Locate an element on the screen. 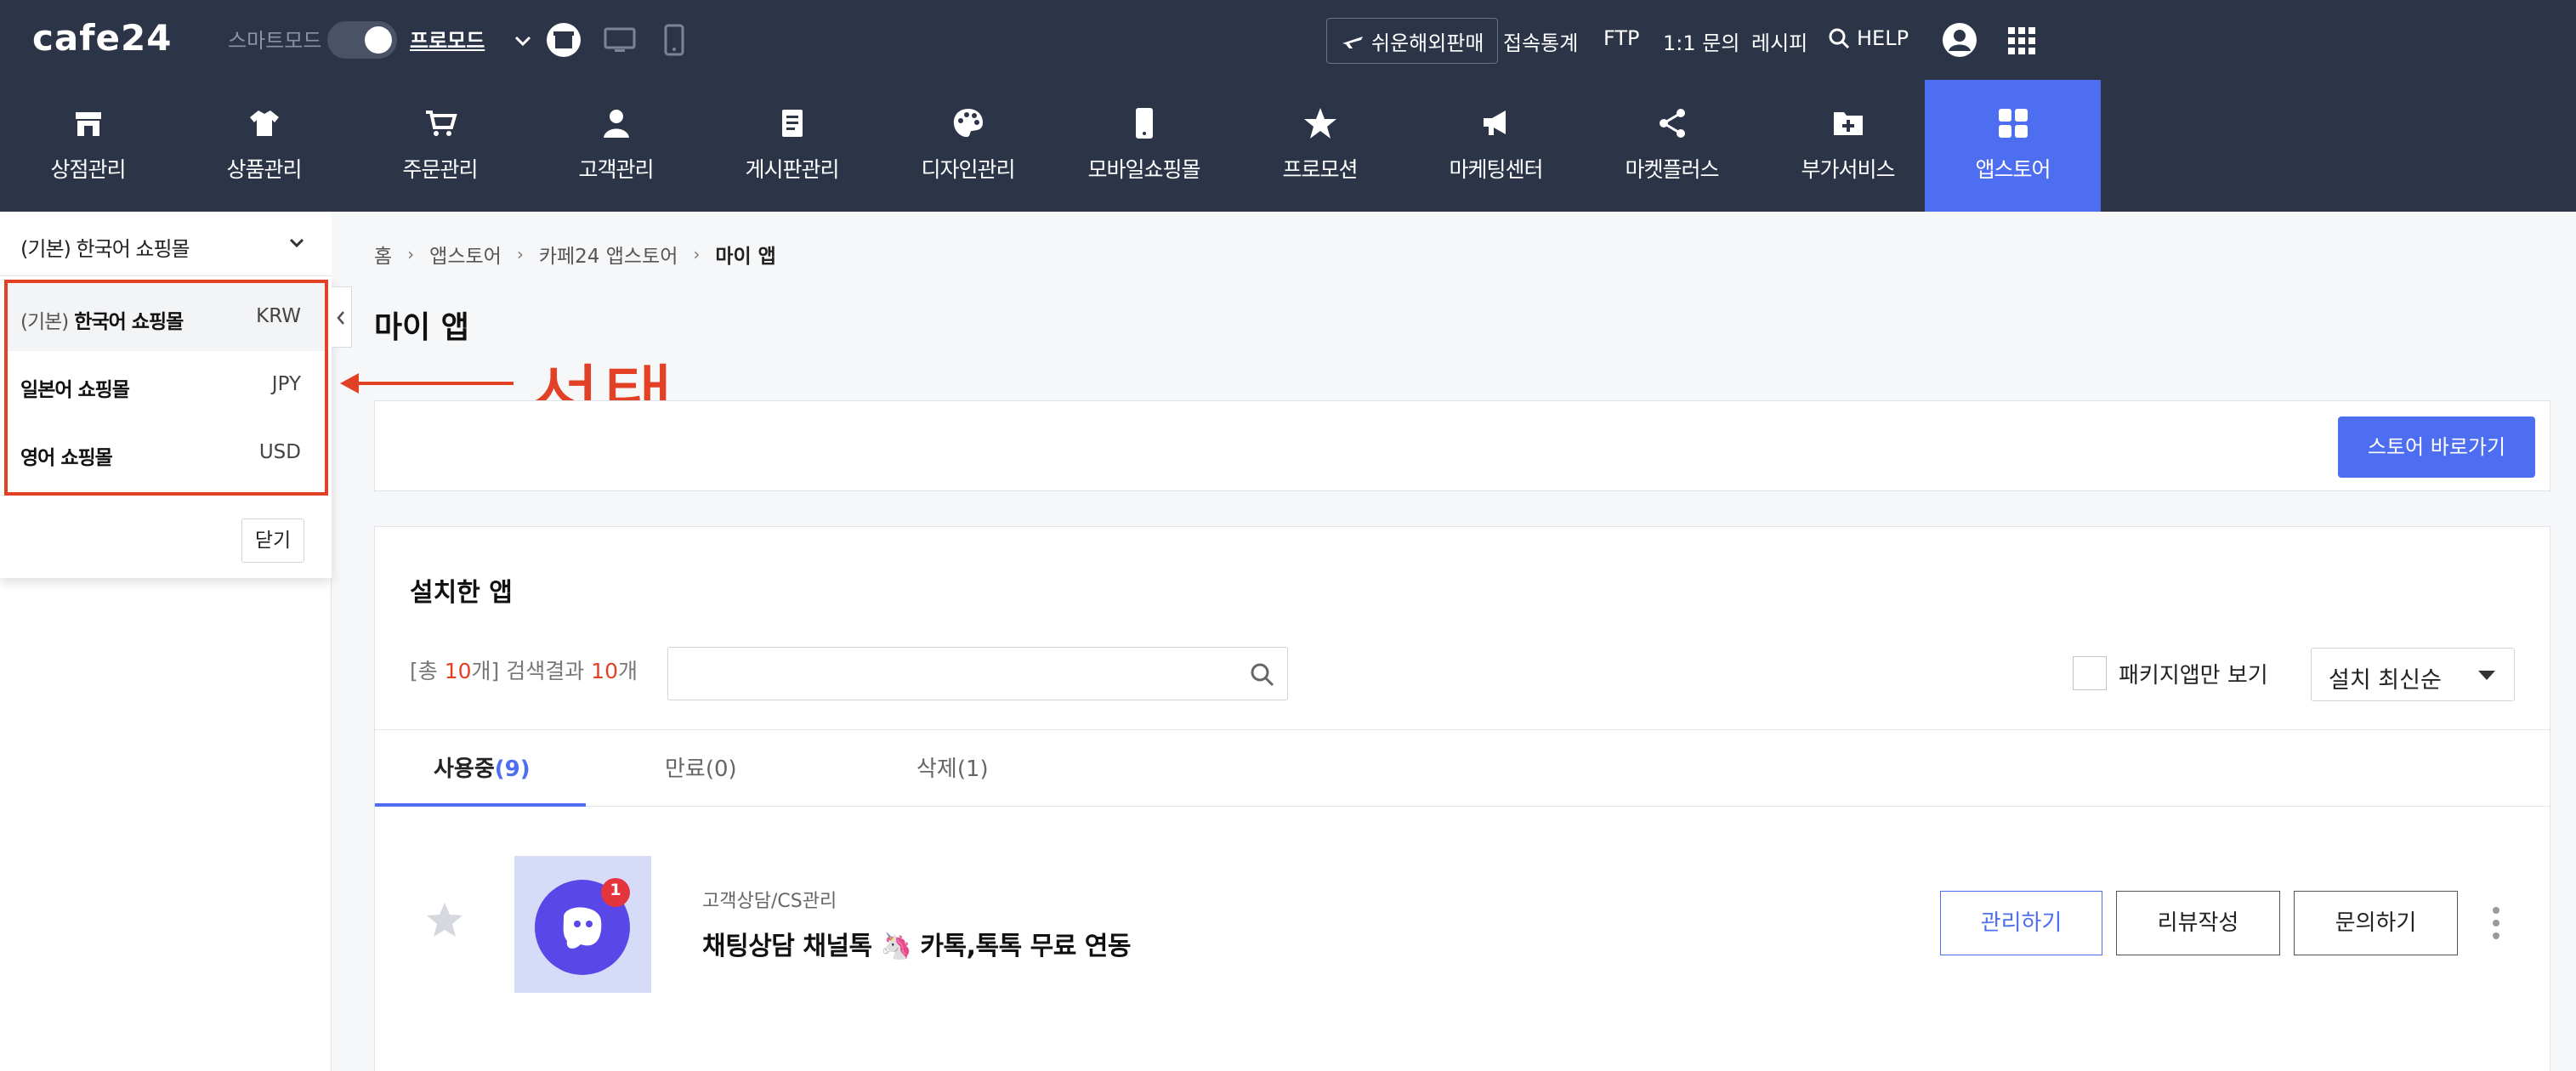 The height and width of the screenshot is (1071, 2576). nav-marketing: 마케팅센터 is located at coordinates (1496, 146).